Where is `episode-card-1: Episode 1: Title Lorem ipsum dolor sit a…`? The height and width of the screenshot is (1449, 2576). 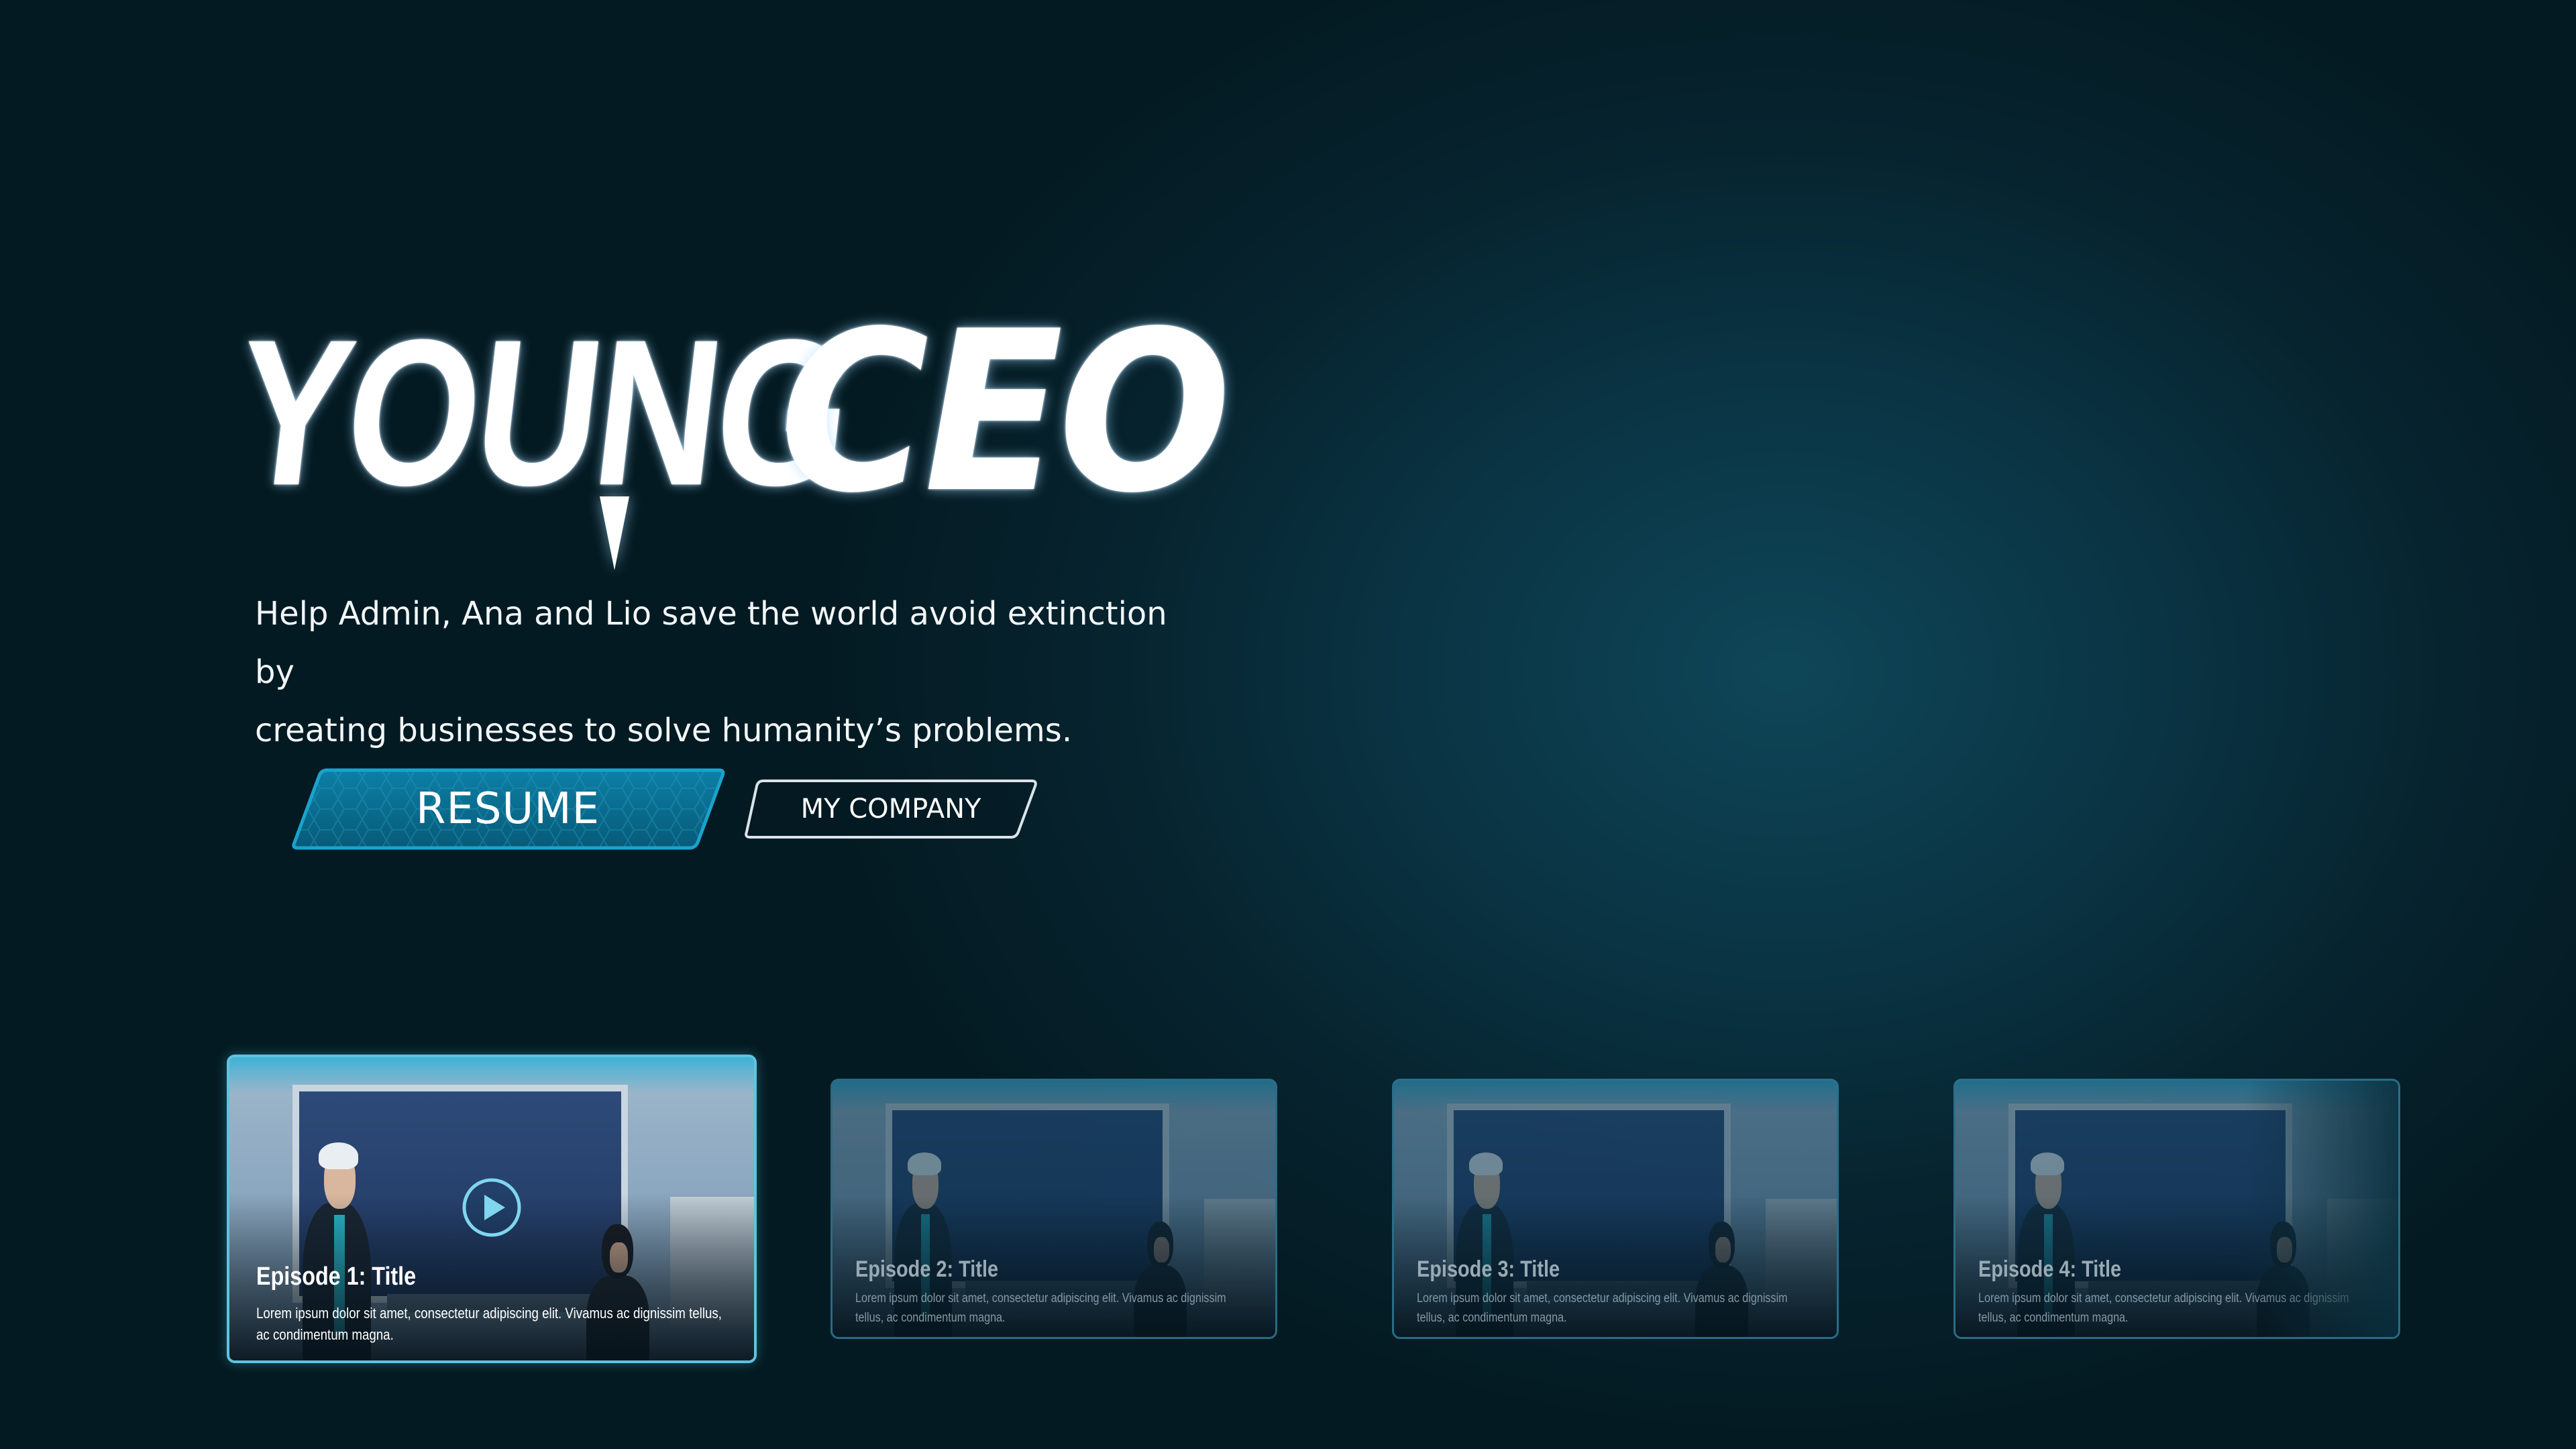 episode-card-1: Episode 1: Title Lorem ipsum dolor sit a… is located at coordinates (492, 1209).